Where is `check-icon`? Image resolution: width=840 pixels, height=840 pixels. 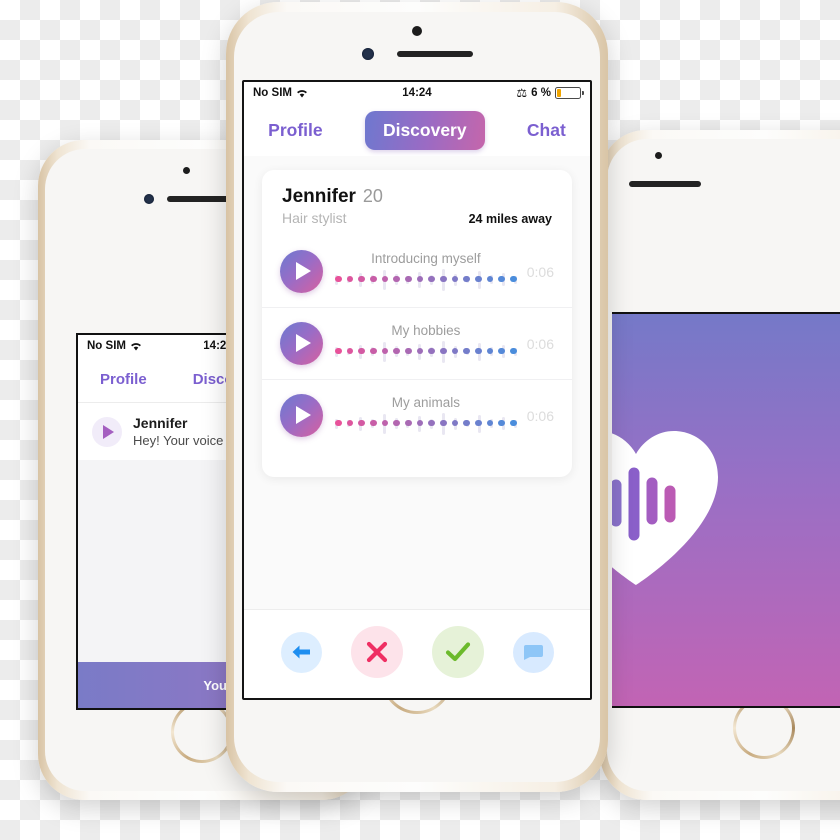 check-icon is located at coordinates (457, 652).